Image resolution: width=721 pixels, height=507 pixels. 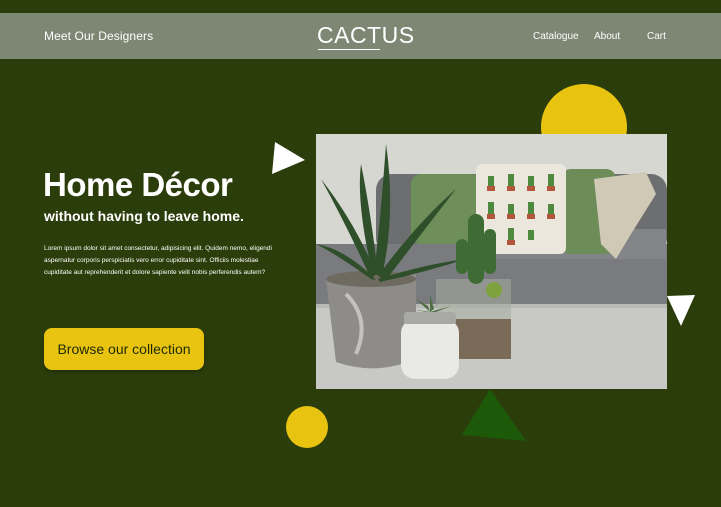 What do you see at coordinates (366, 35) in the screenshot?
I see `brand-logo: CACTUS` at bounding box center [366, 35].